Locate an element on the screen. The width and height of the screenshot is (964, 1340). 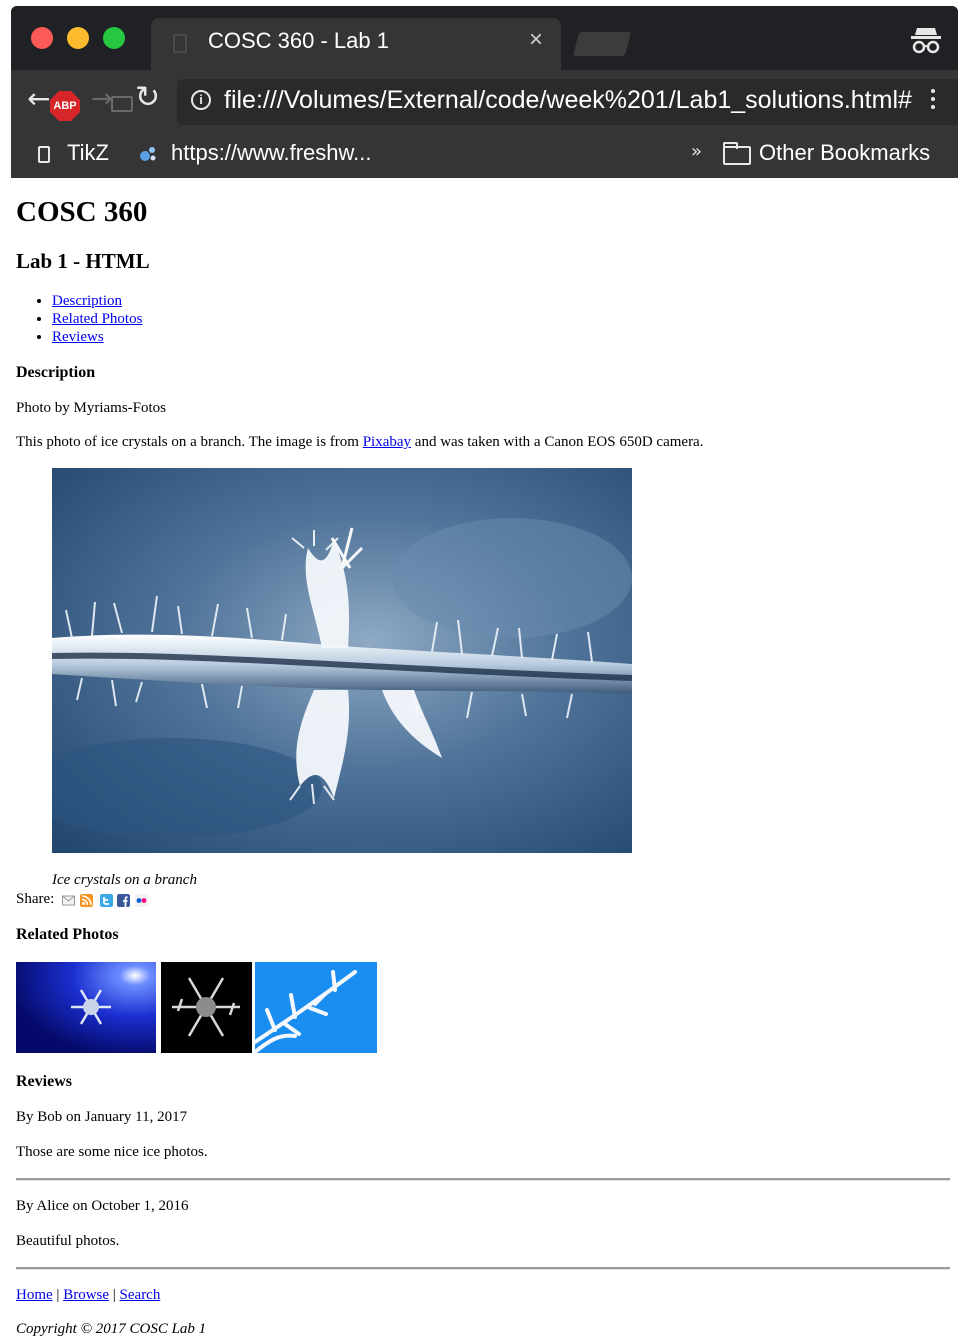
footer-link-home: Home is located at coordinates (34, 1295).